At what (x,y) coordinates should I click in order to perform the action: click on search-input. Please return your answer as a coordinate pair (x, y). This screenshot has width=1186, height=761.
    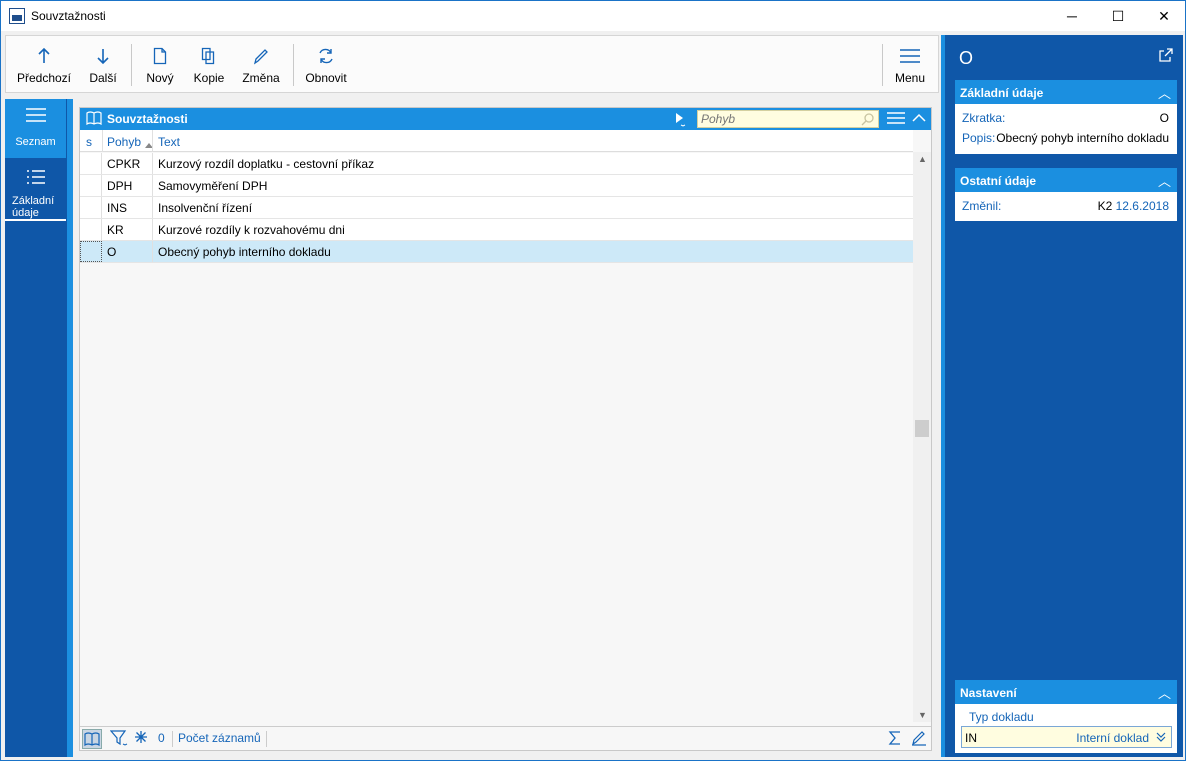
    Looking at the image, I should click on (778, 119).